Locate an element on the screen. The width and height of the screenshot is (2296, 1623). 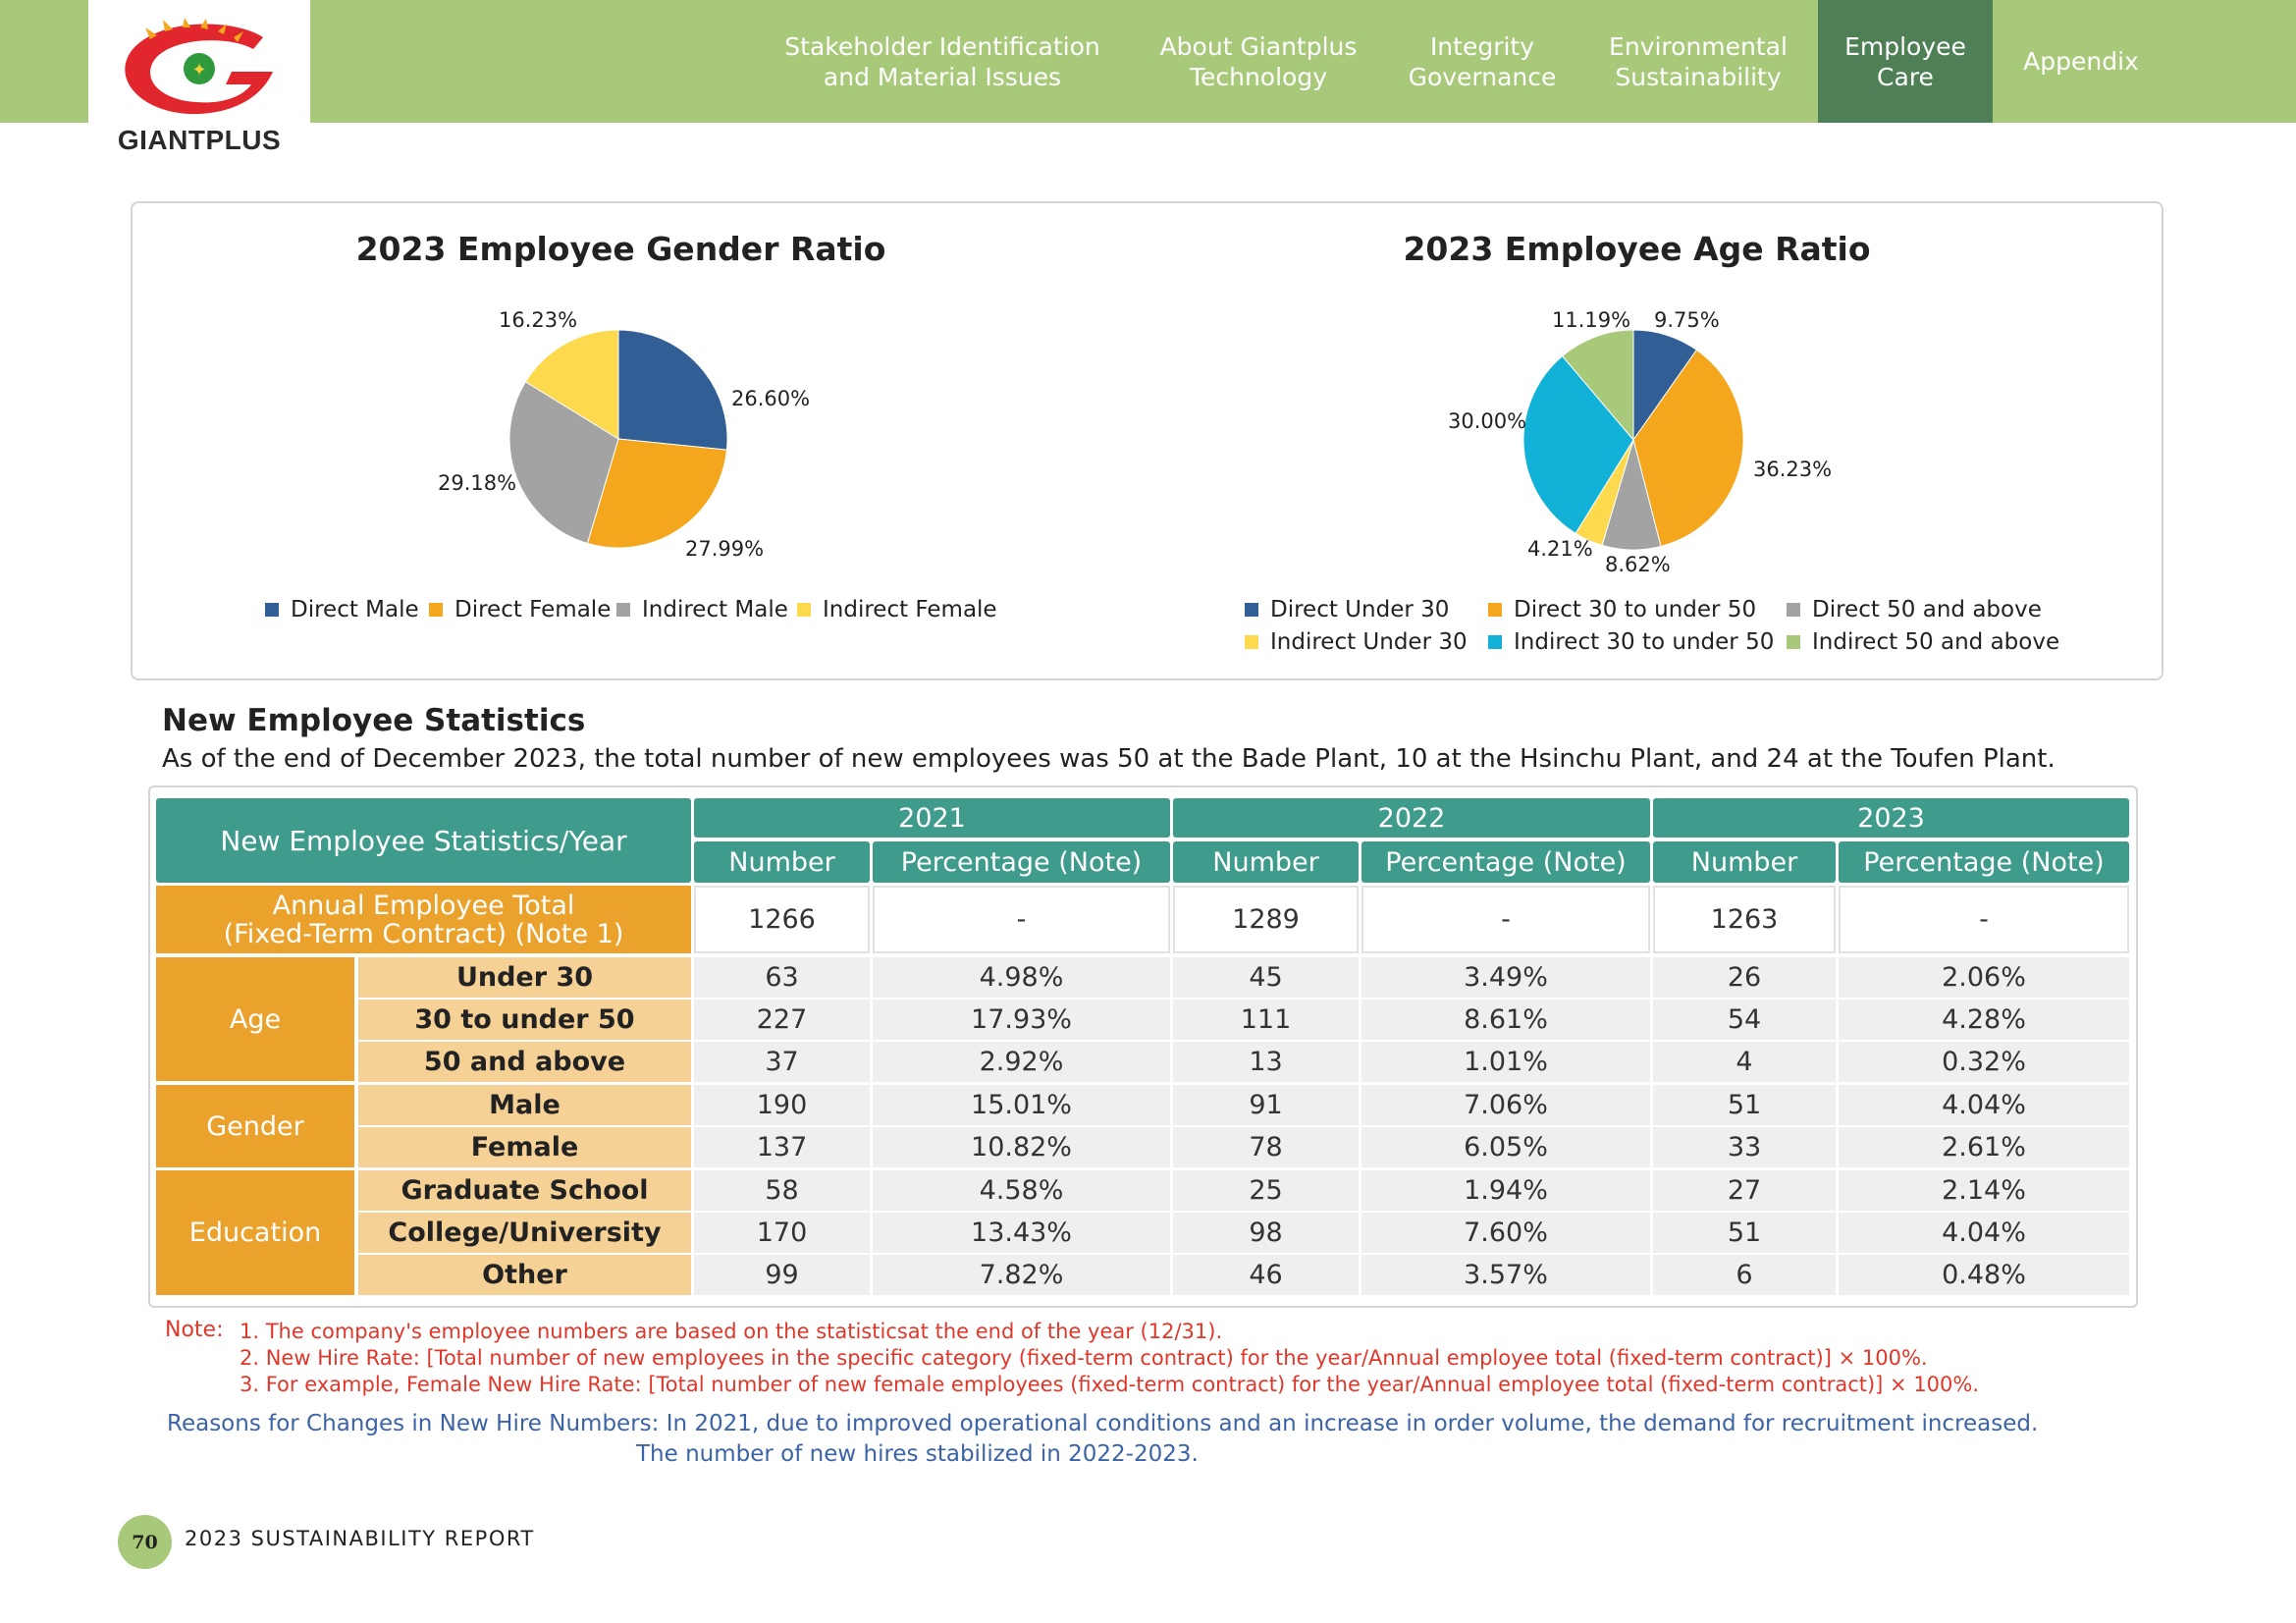
table-cell: 46 is located at coordinates (1266, 1275).